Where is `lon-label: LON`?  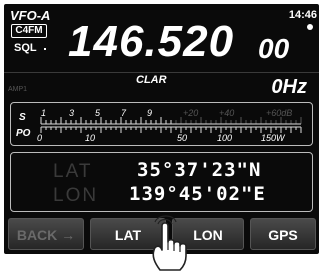 lon-label: LON is located at coordinates (76, 195).